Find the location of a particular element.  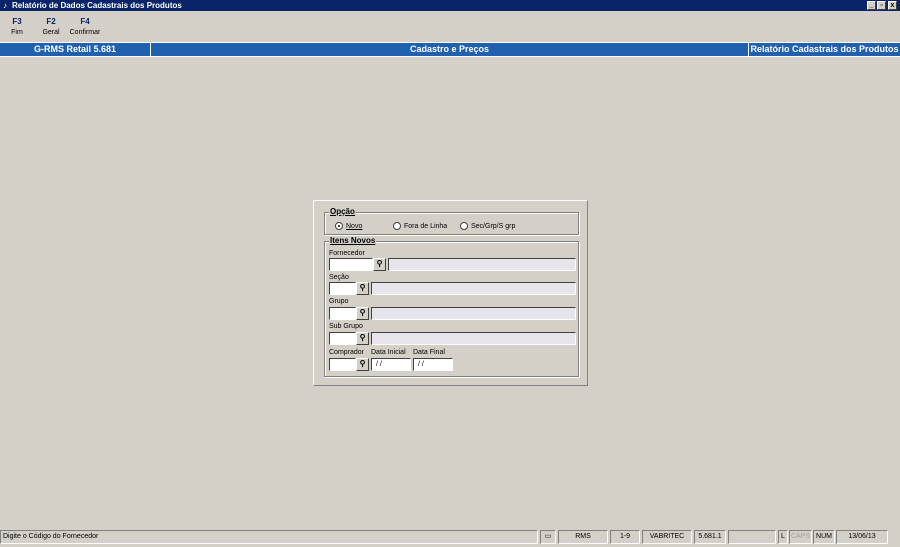

data-inicial-label: Data Inicial is located at coordinates (388, 352).